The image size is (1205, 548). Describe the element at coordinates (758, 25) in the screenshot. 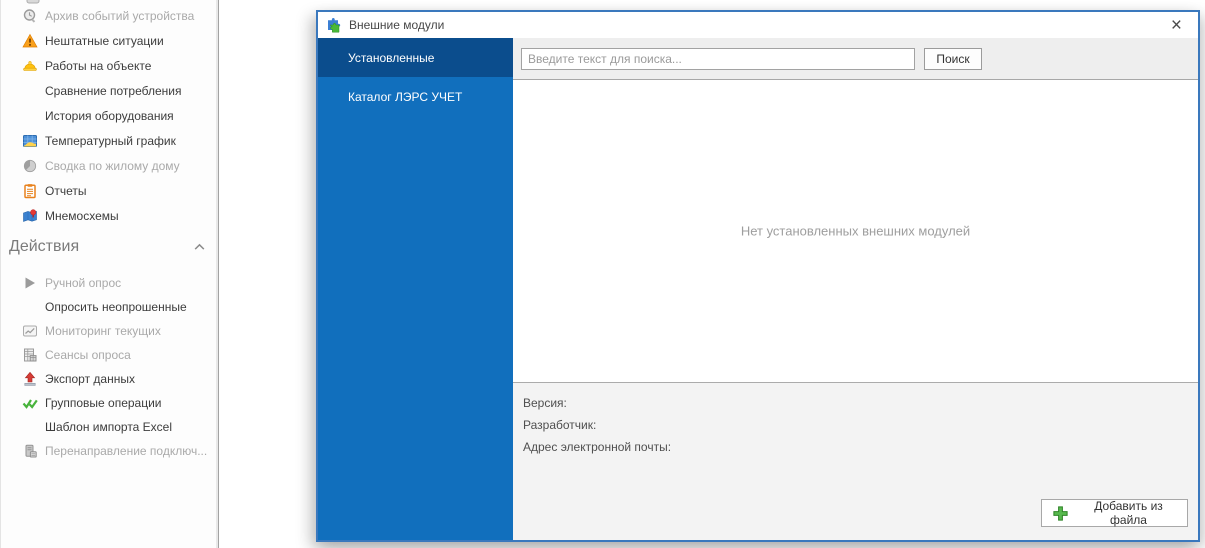

I see `dialog-titlebar: Внешние модули ×` at that location.